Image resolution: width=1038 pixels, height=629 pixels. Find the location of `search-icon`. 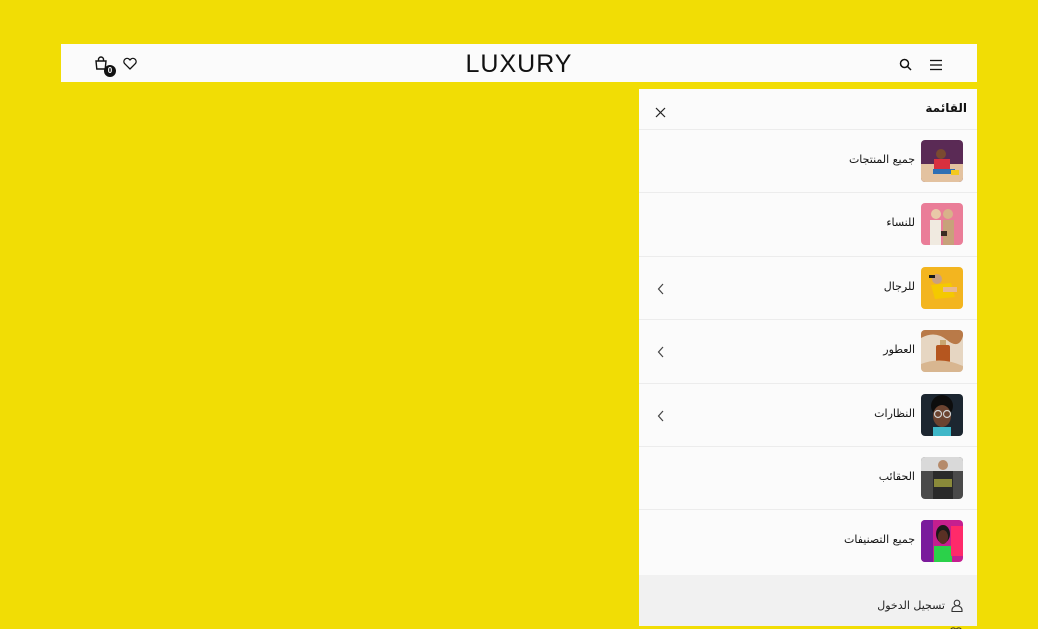

search-icon is located at coordinates (905, 64).